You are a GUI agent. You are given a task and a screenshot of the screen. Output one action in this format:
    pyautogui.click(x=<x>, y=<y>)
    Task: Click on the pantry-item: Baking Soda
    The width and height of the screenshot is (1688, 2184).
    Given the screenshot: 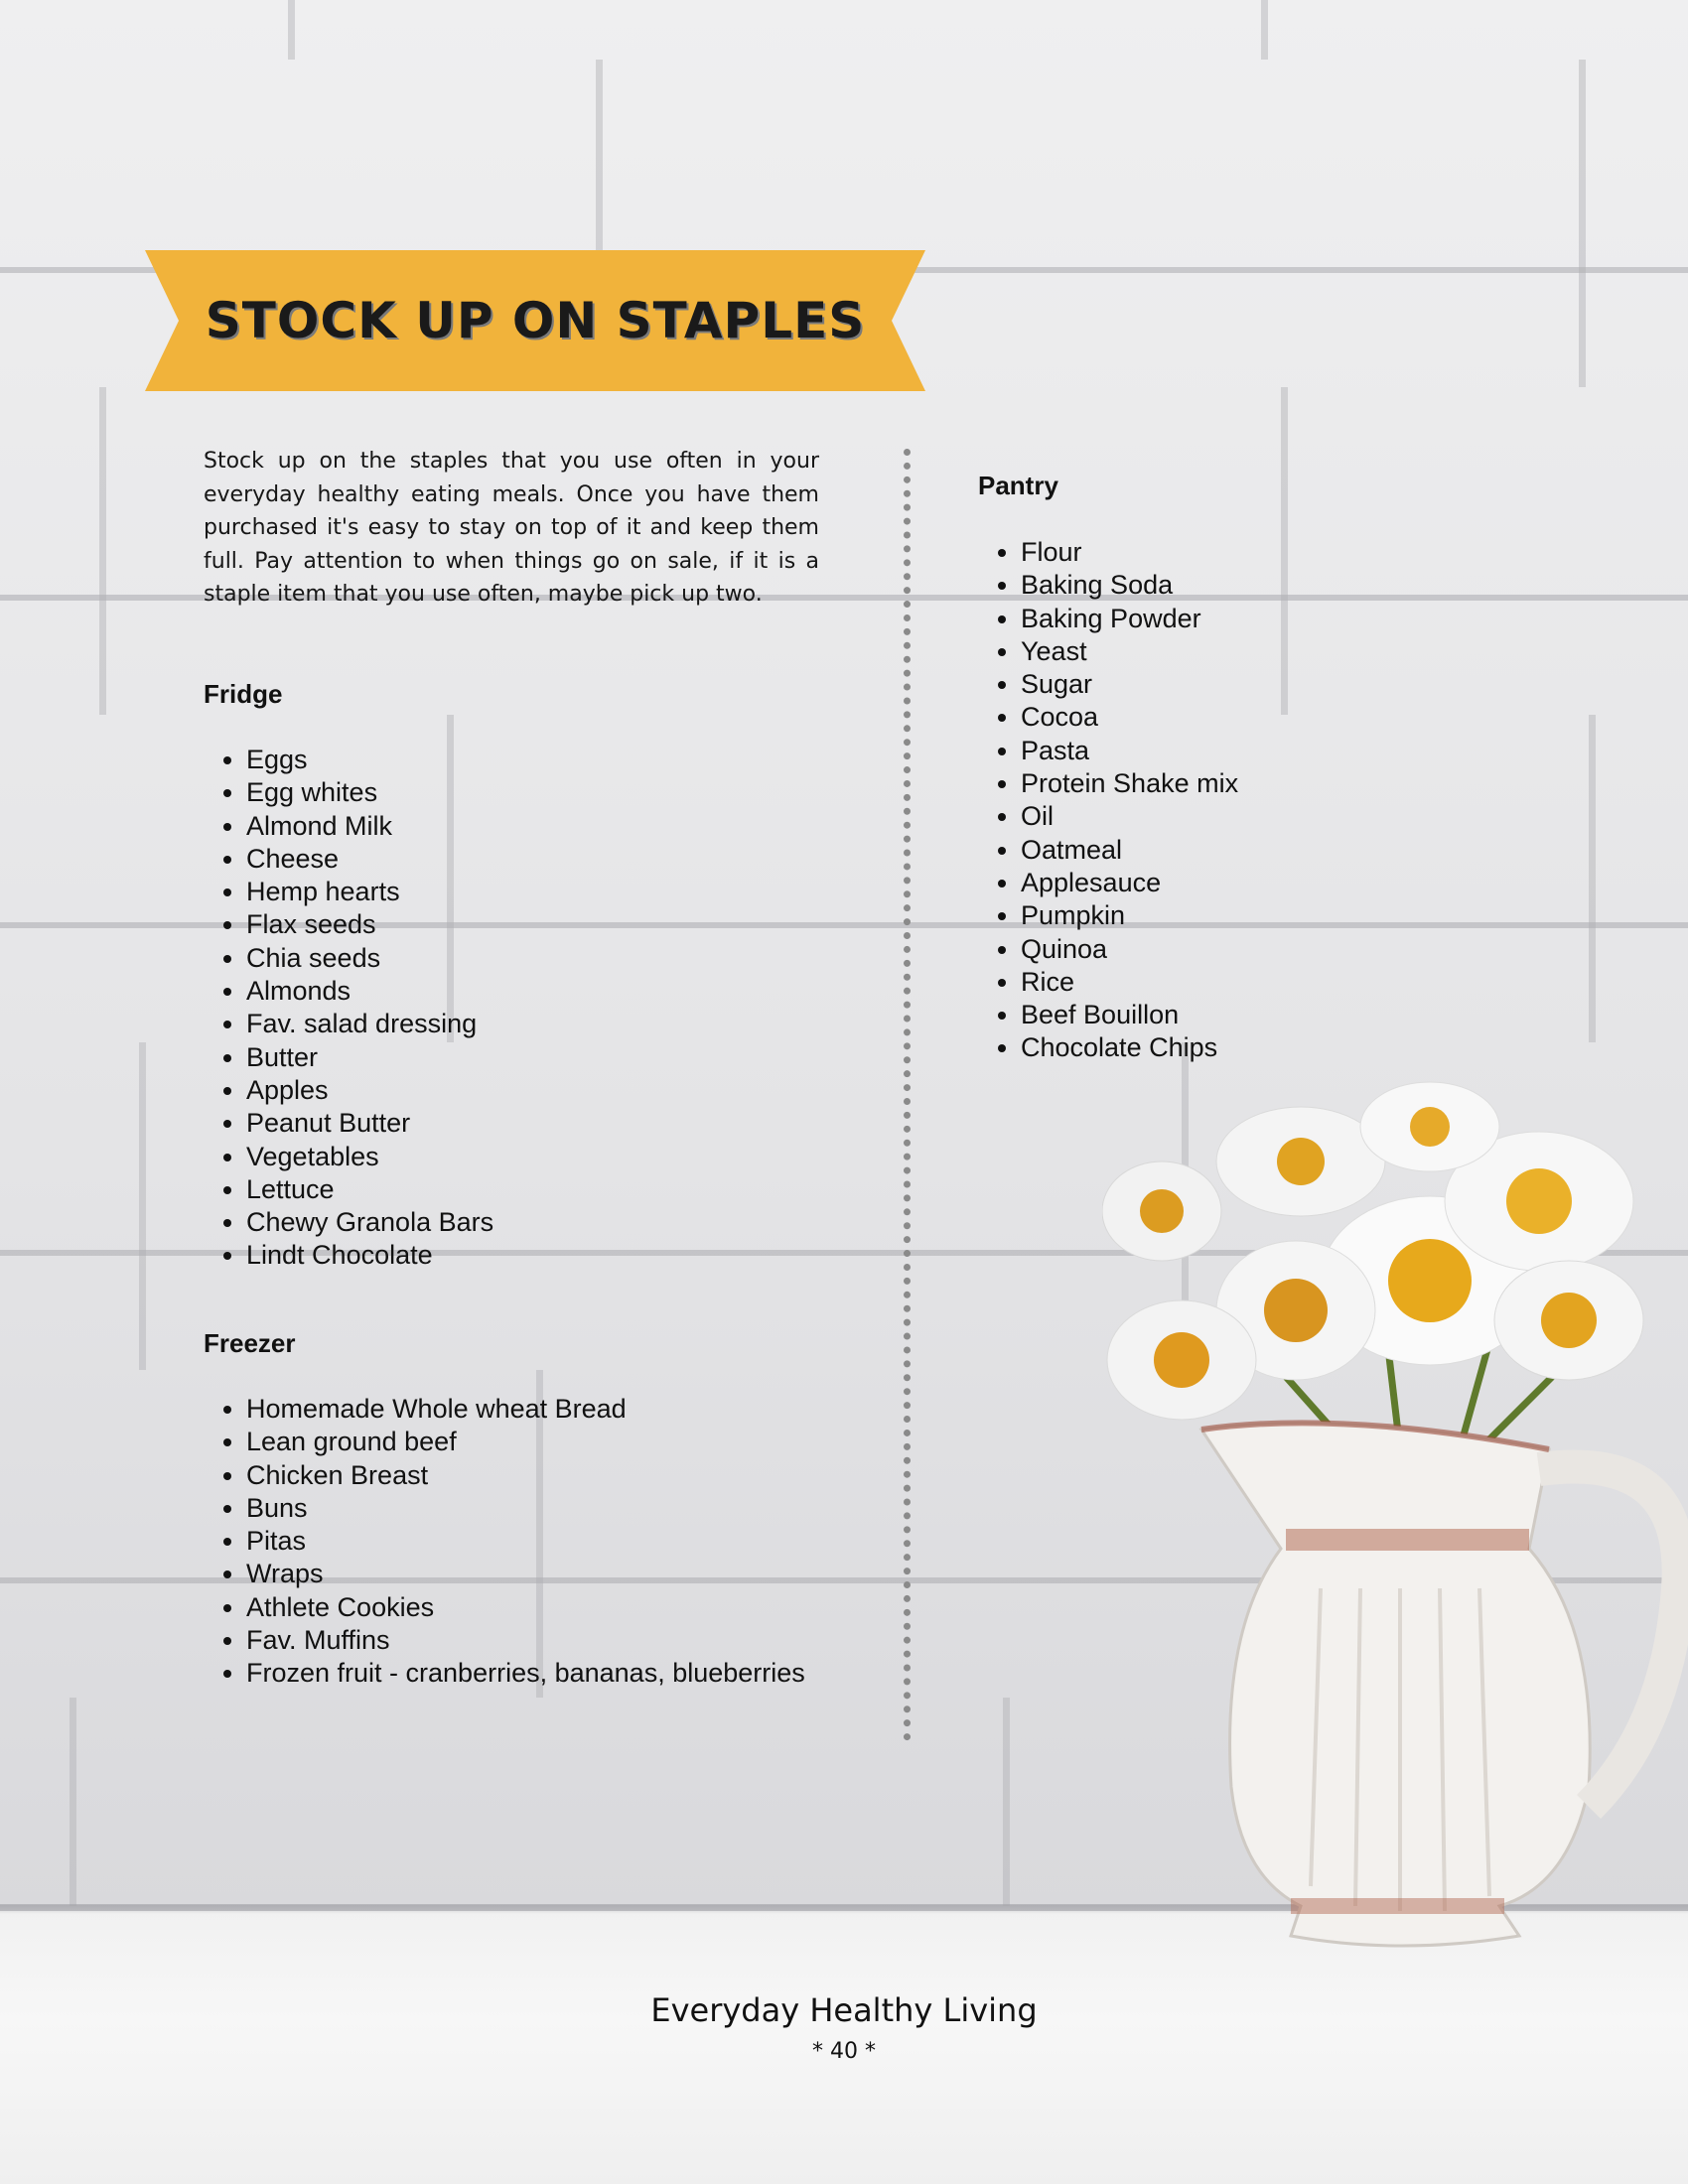 What is the action you would take?
    pyautogui.click(x=1129, y=585)
    